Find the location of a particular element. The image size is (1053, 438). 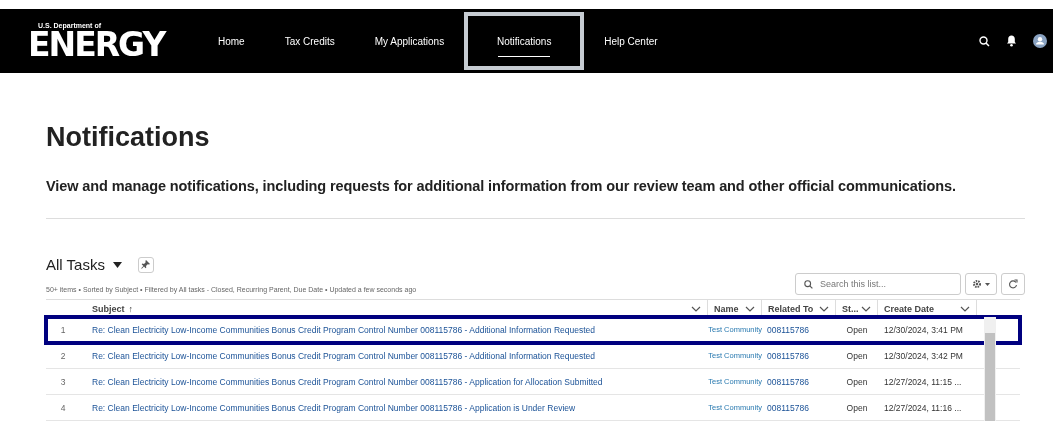

nav-tab: Notifications is located at coordinates (524, 41).